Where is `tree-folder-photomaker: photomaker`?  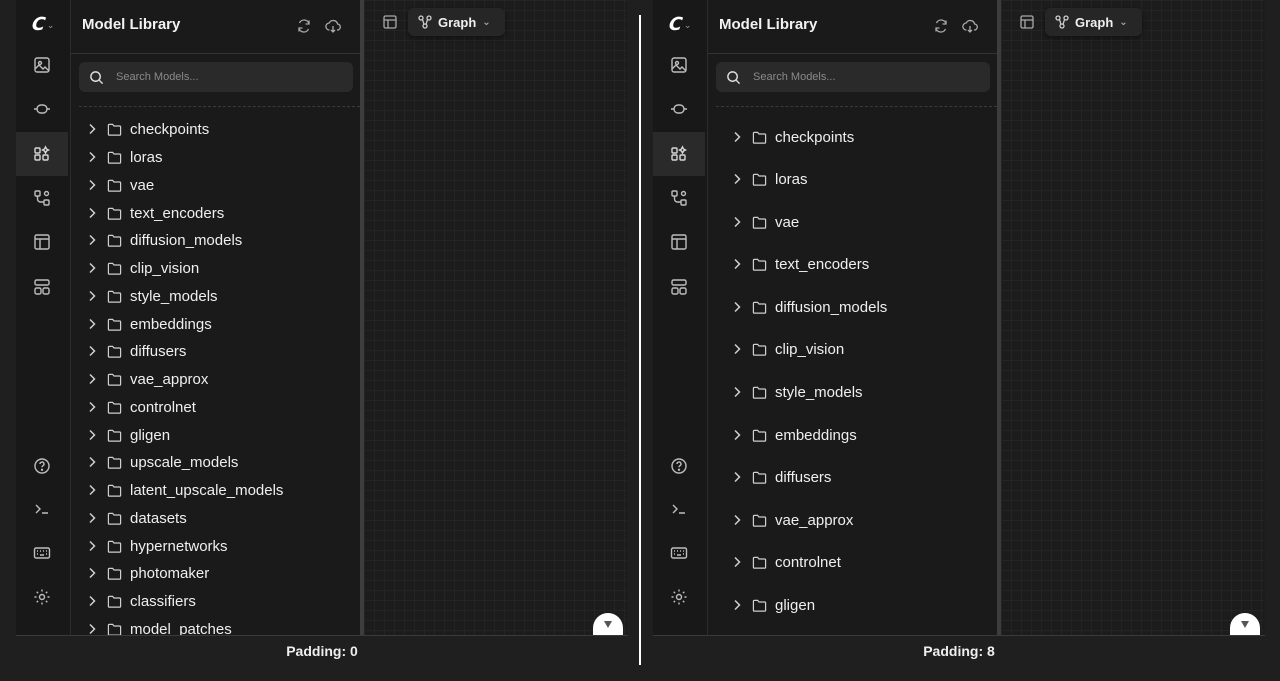 tree-folder-photomaker: photomaker is located at coordinates (215, 573).